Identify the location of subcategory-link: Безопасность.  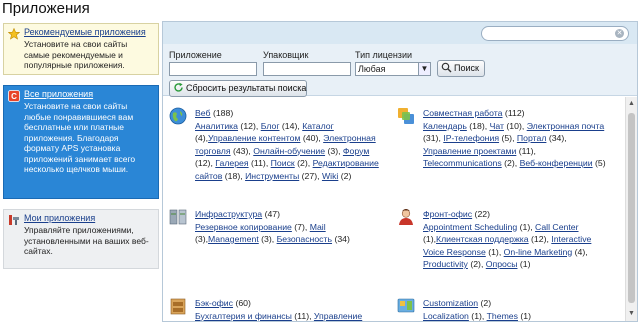
(304, 239).